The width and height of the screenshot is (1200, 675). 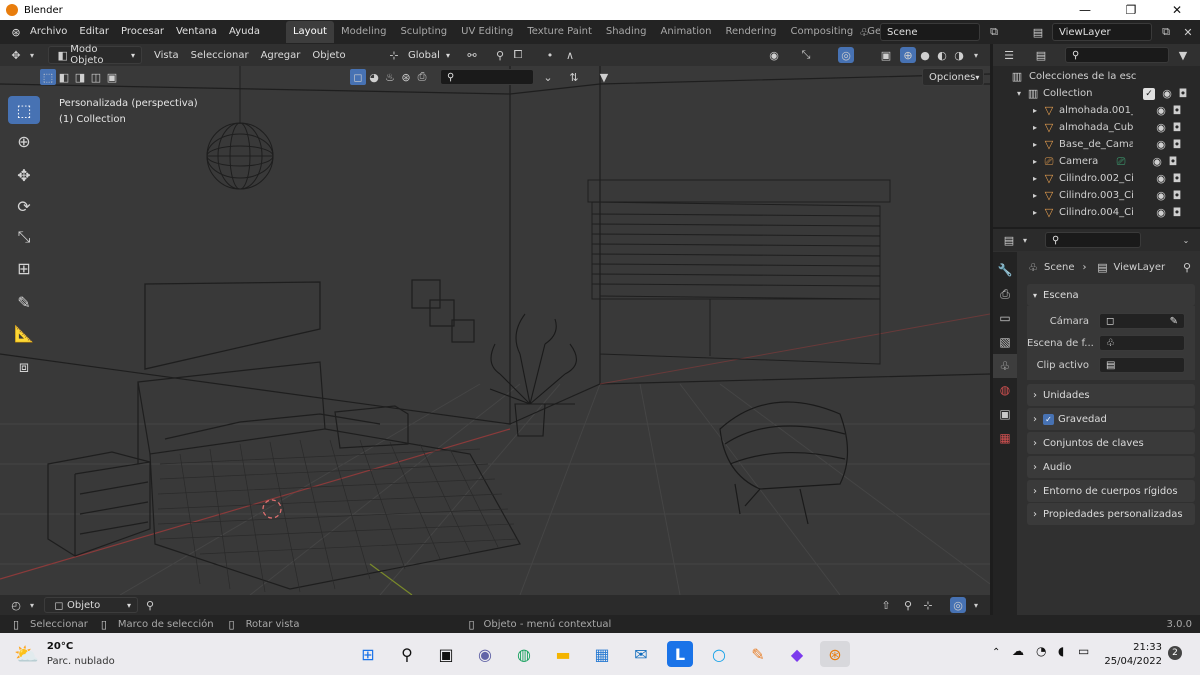 I want to click on tab-texture: ▦, so click(x=1005, y=438).